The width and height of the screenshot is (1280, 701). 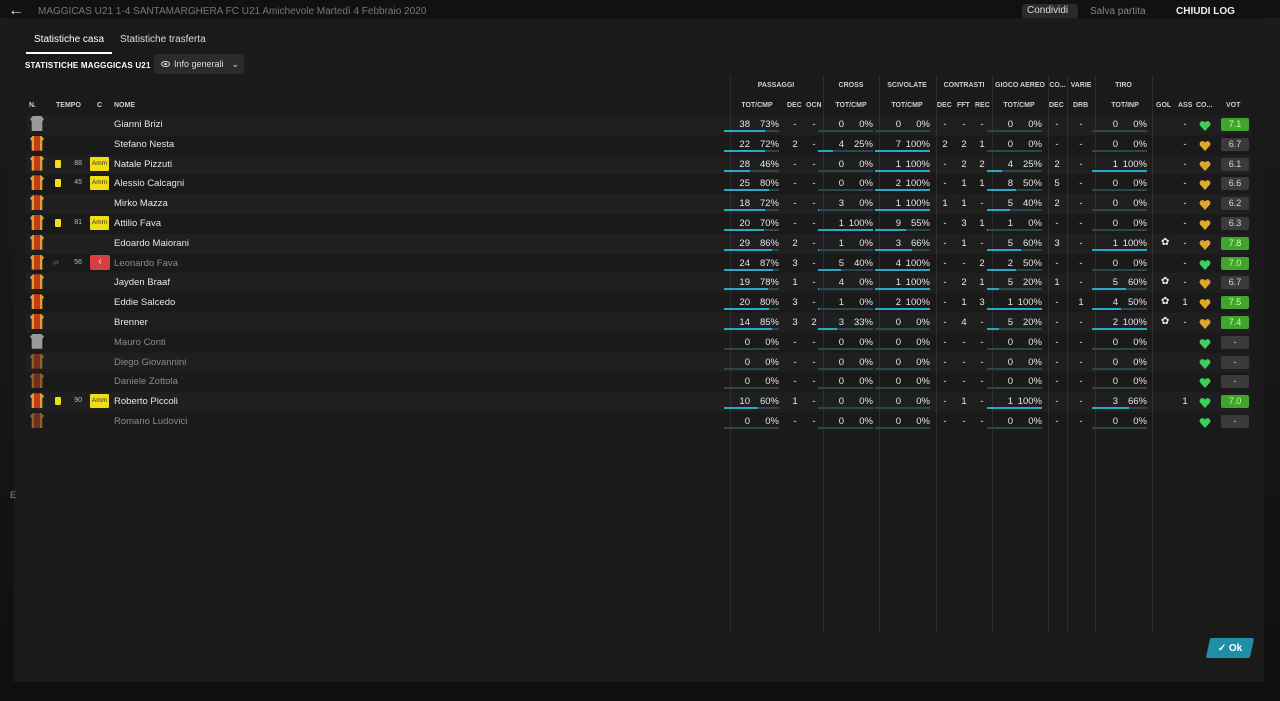 I want to click on player-name: Romano Ludovici, so click(x=150, y=421).